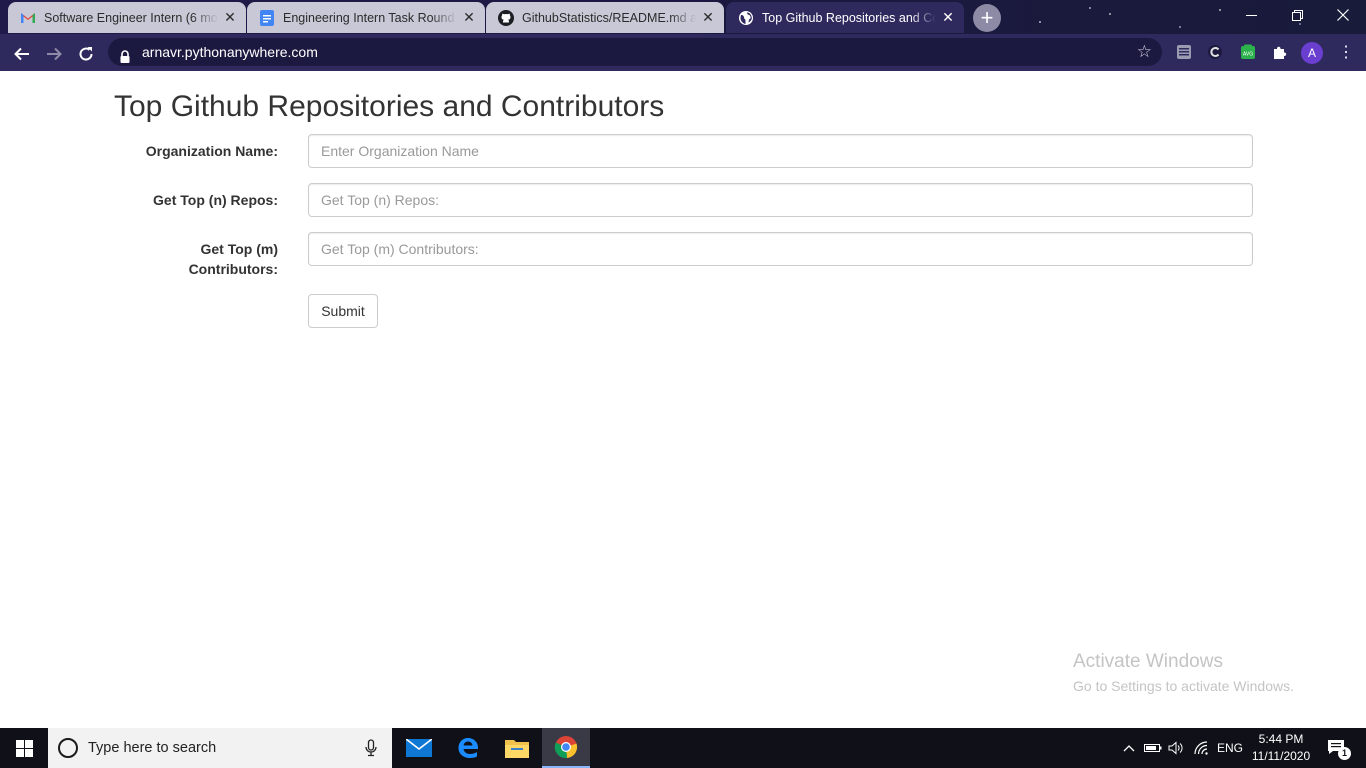 The height and width of the screenshot is (768, 1366). I want to click on microphone-icon, so click(371, 748).